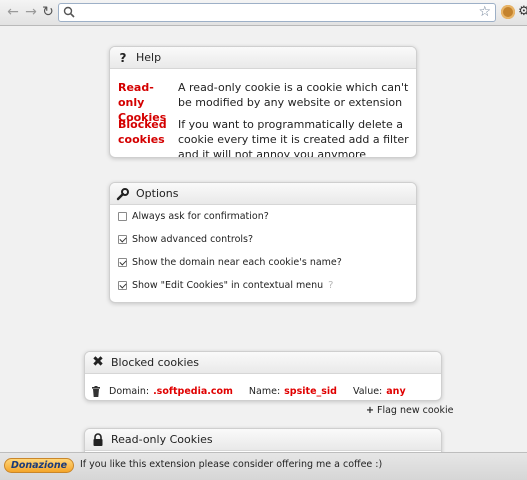 The image size is (527, 480). I want to click on help-term: Blocked cookies, so click(142, 132).